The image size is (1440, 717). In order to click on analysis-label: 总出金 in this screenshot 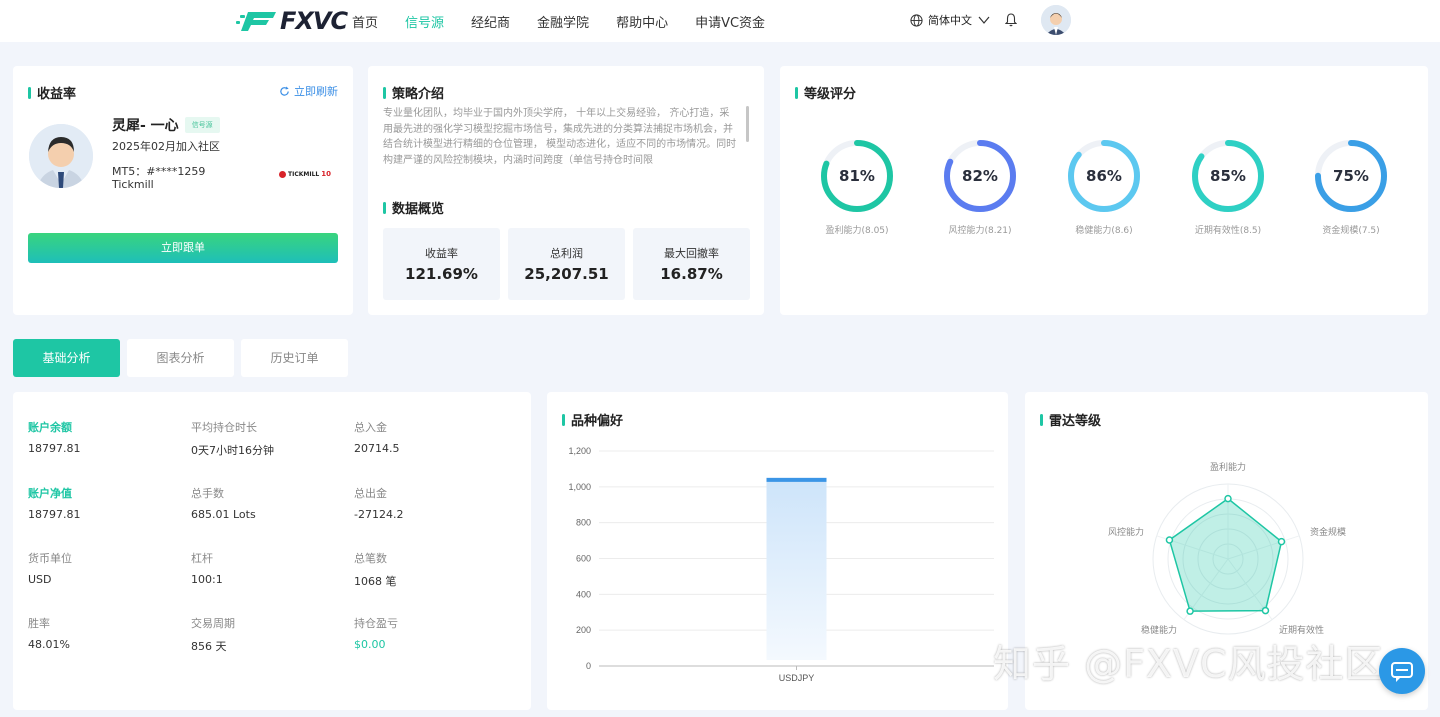, I will do `click(370, 493)`.